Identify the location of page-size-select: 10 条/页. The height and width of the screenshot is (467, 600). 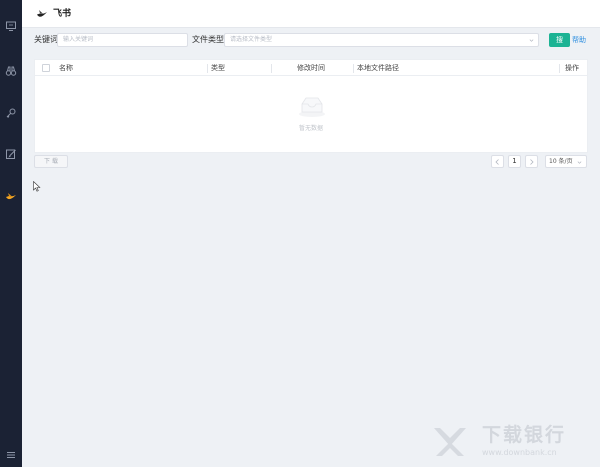
(566, 161).